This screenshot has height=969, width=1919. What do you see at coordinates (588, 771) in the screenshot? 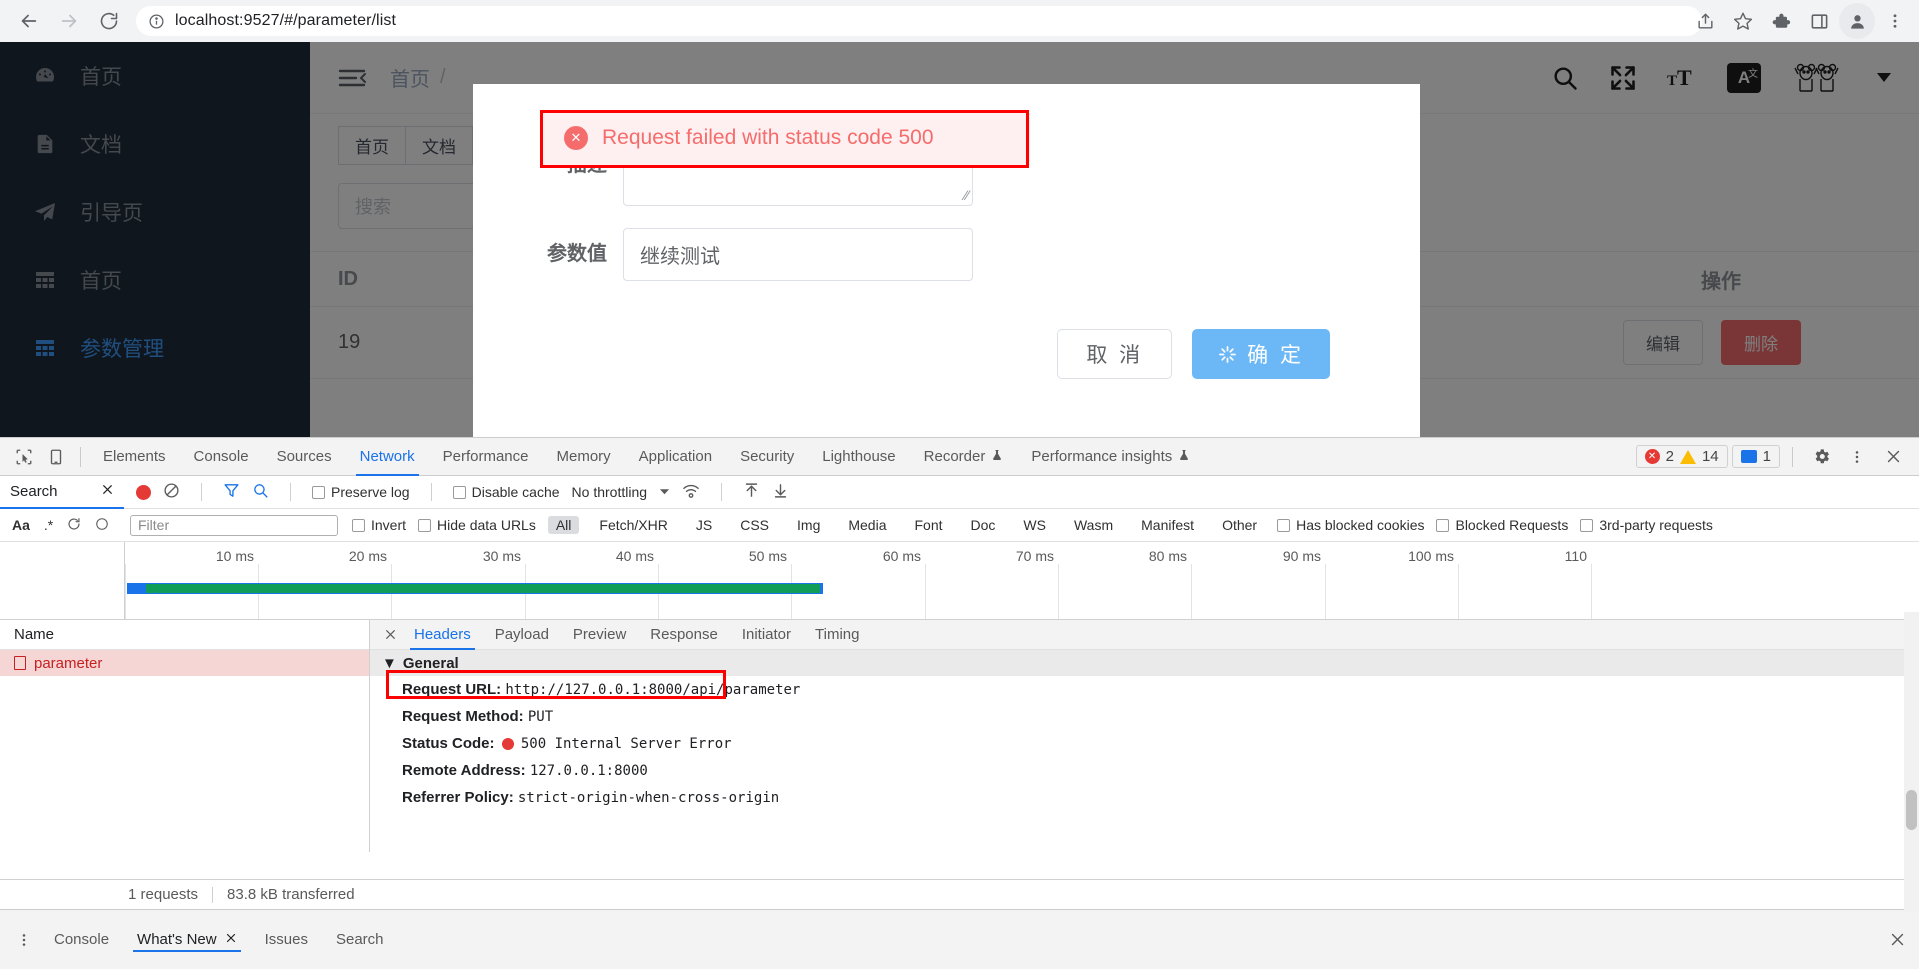
I see `header-value: 127.0.0.1:8000` at bounding box center [588, 771].